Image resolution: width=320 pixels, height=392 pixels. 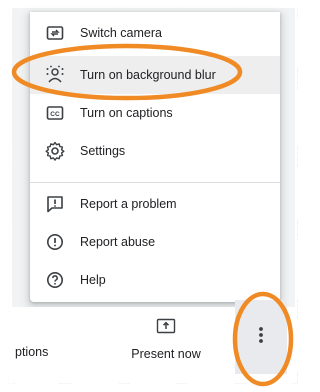 I want to click on present-icon, so click(x=166, y=328).